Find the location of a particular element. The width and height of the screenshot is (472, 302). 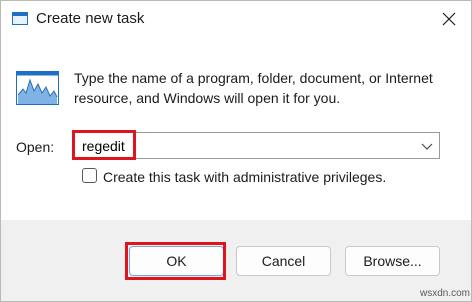

close-icon is located at coordinates (449, 19).